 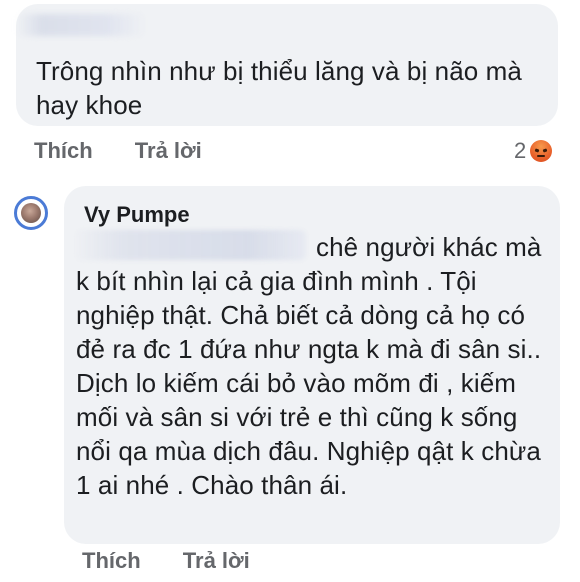 I want to click on reaction-summary: 2, so click(x=533, y=151).